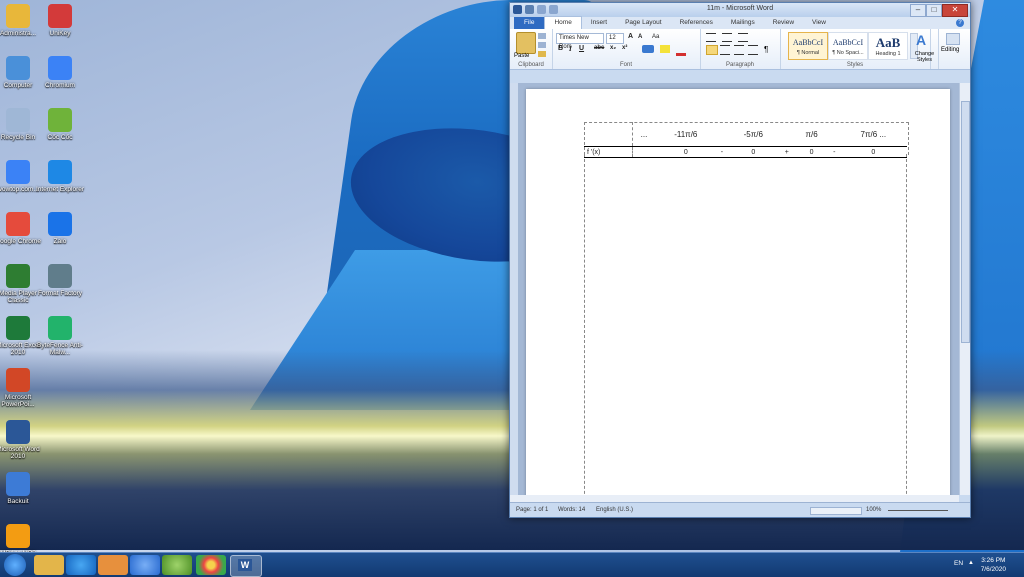  Describe the element at coordinates (211, 565) in the screenshot. I see `chrome-taskbar-icon` at that location.